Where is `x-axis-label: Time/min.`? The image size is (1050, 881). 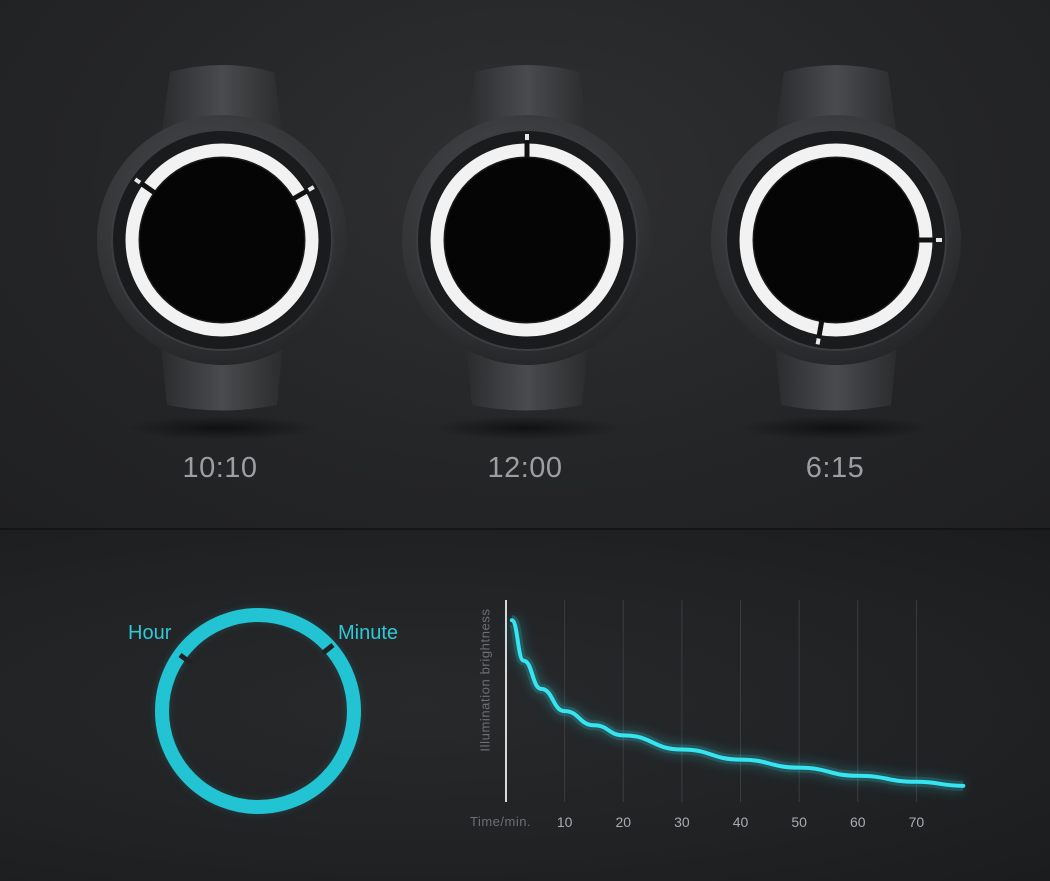
x-axis-label: Time/min. is located at coordinates (501, 821).